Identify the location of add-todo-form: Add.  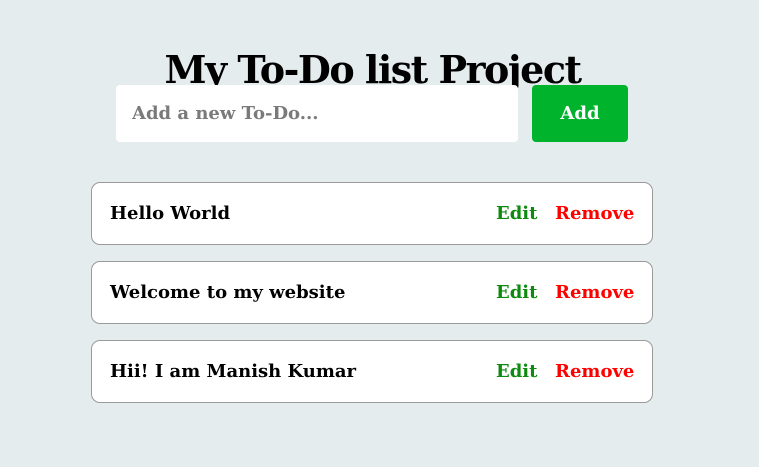
(372, 113).